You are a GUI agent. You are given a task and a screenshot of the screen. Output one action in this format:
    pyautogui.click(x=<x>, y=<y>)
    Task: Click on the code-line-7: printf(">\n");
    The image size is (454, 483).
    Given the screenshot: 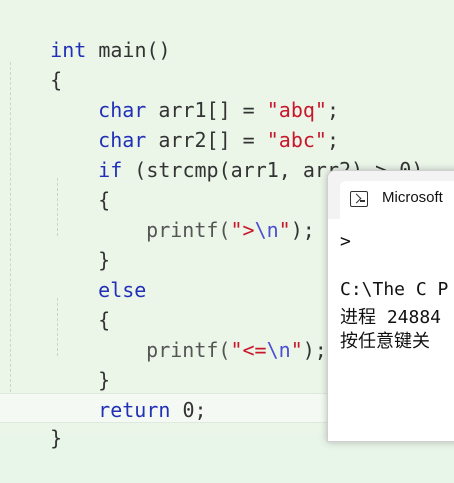 What is the action you would take?
    pyautogui.click(x=206, y=213)
    